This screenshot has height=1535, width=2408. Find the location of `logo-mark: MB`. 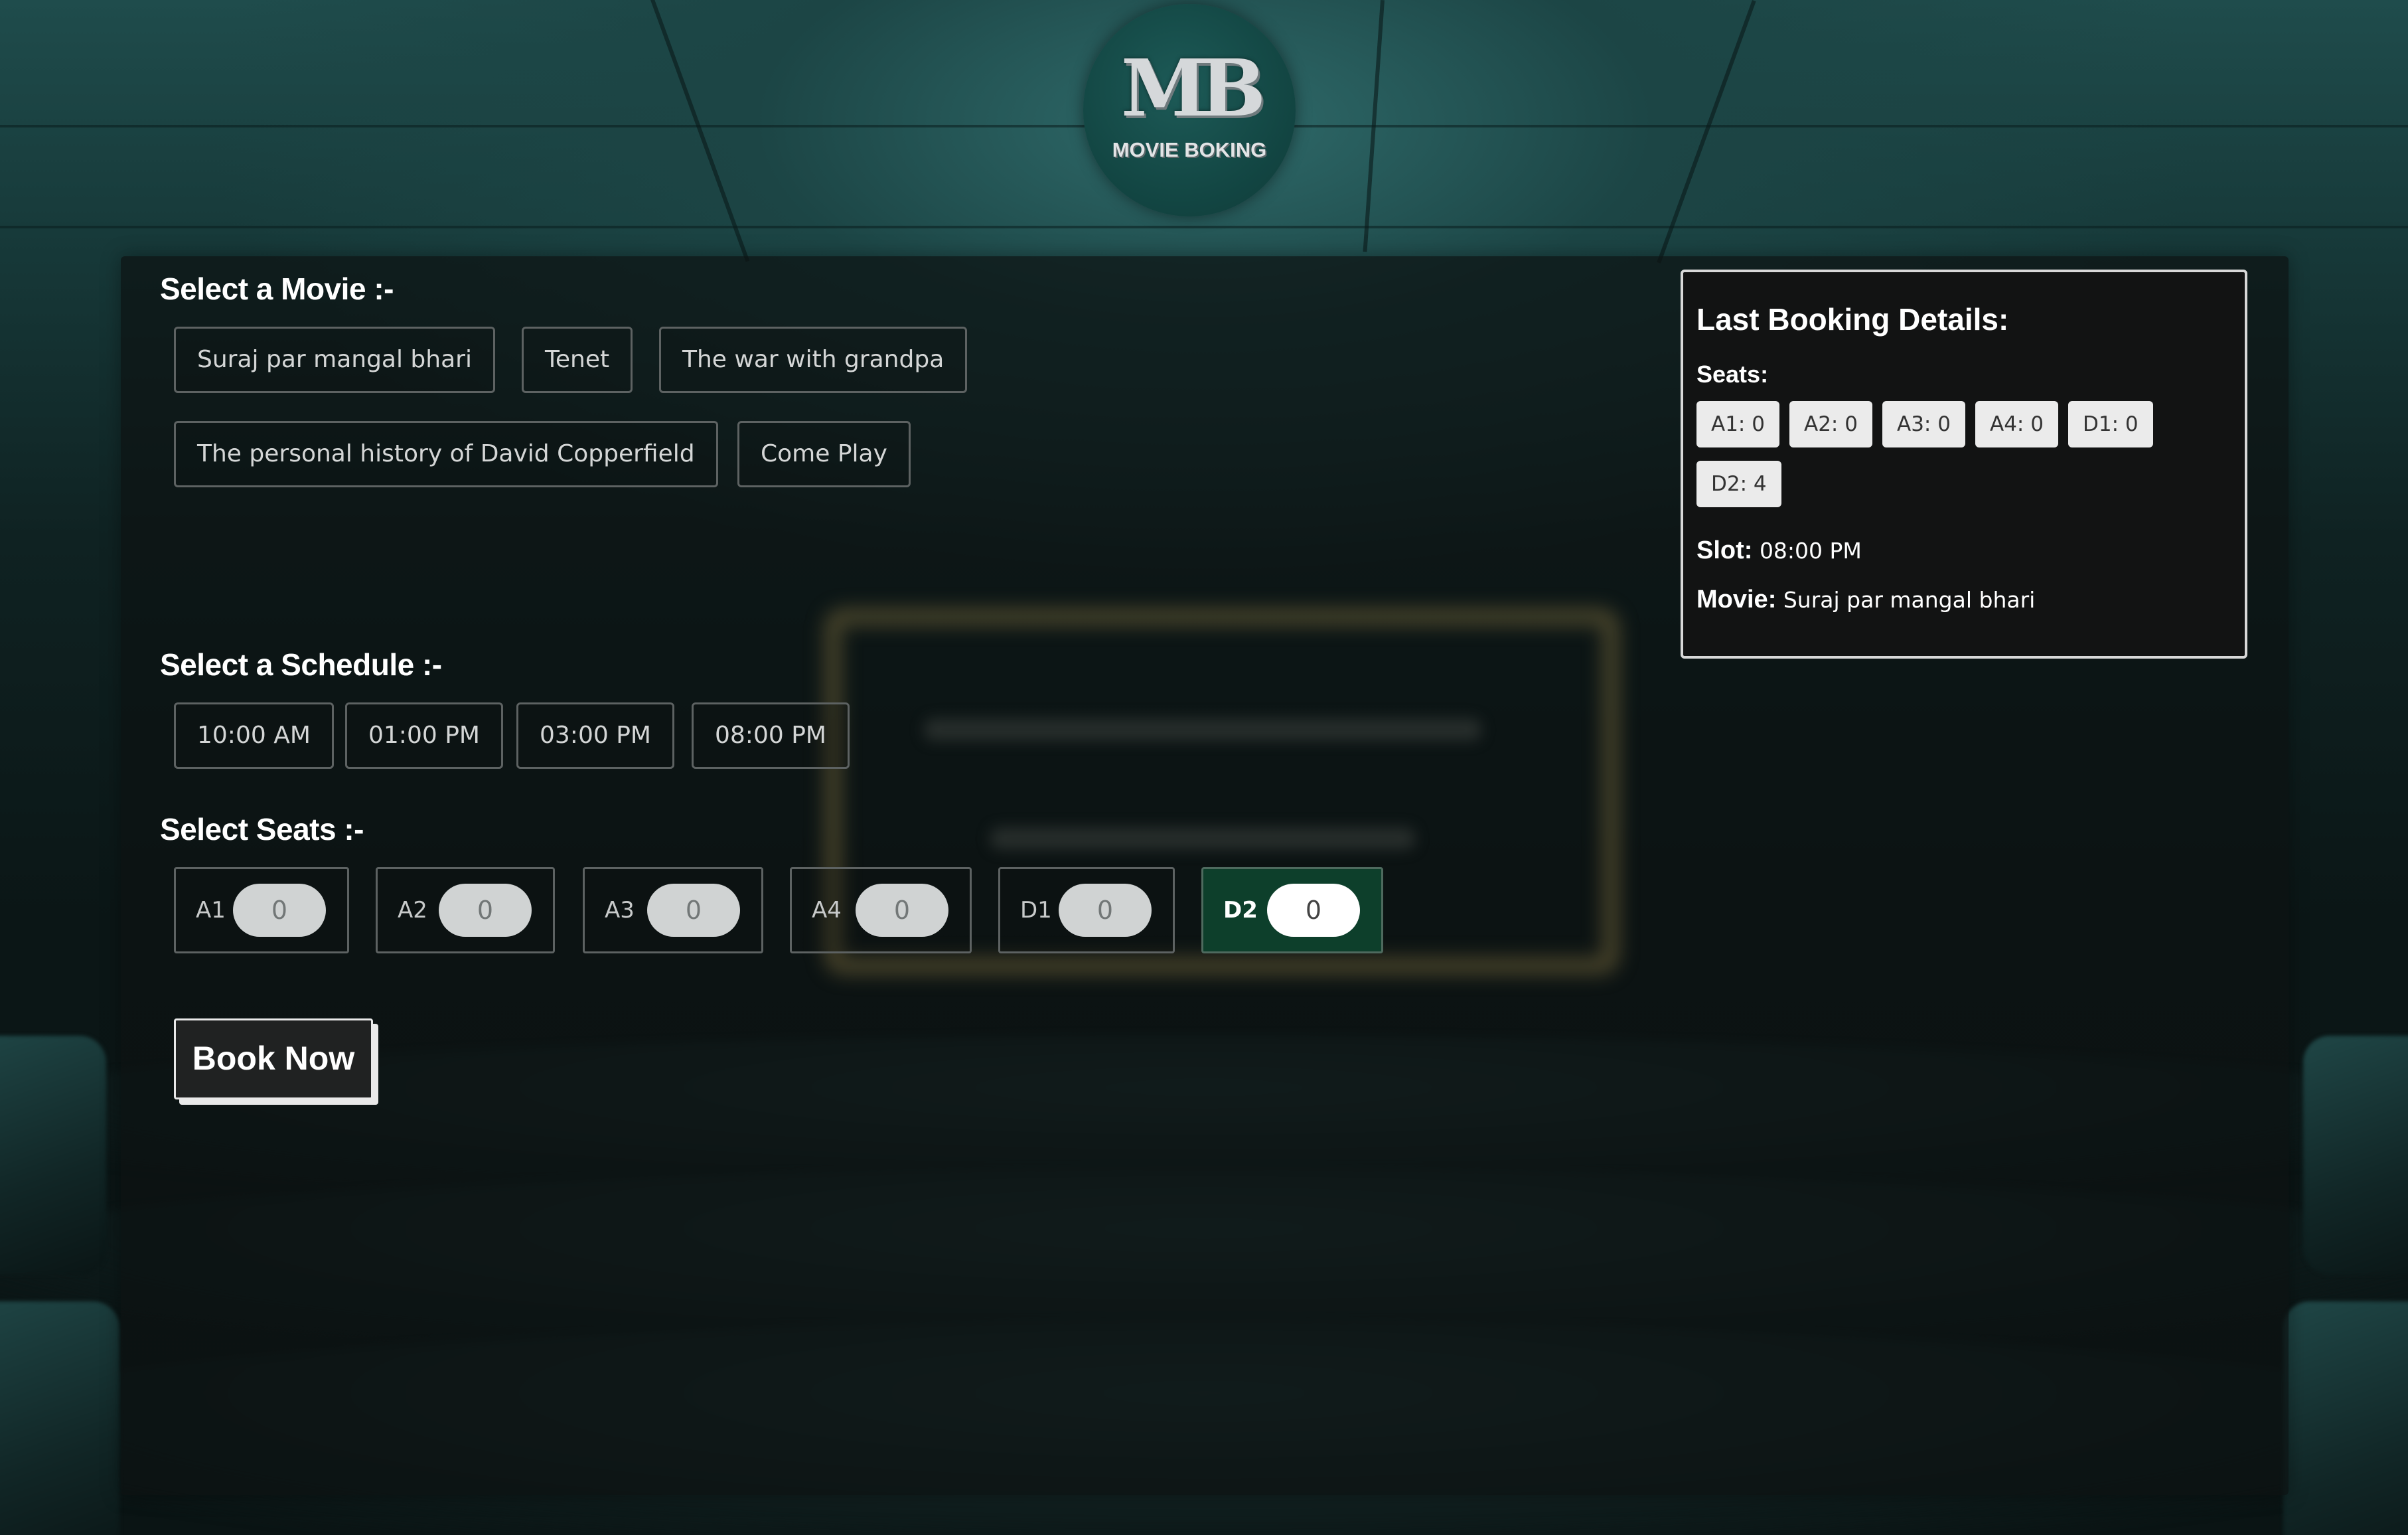

logo-mark: MB is located at coordinates (1193, 88).